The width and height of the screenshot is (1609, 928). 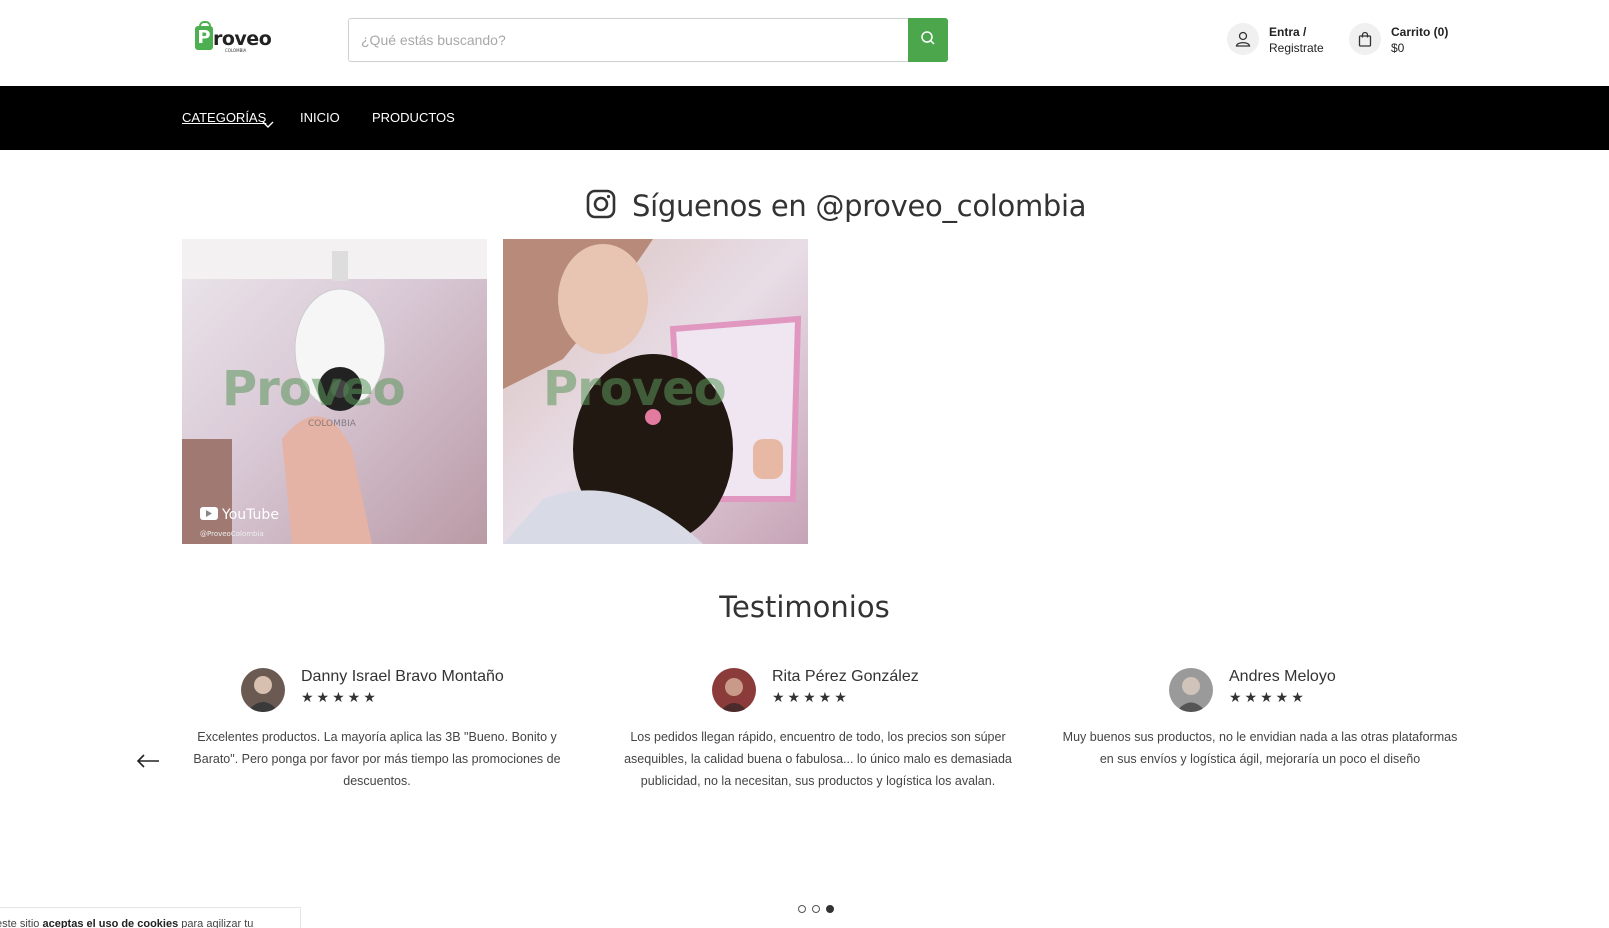 I want to click on register-label: Registrate, so click(x=1296, y=48).